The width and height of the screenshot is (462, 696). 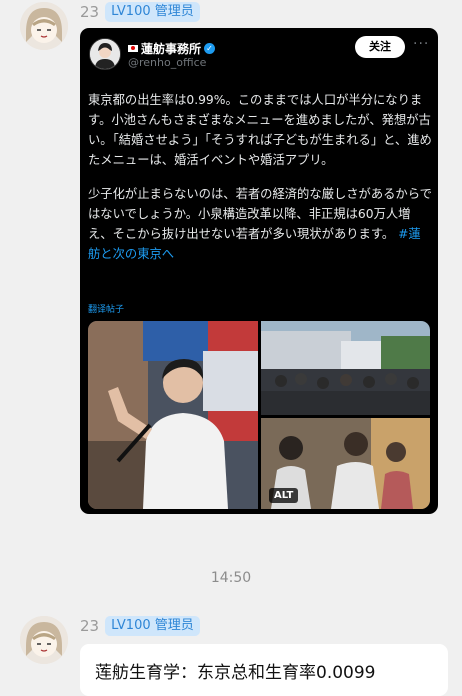 What do you see at coordinates (106, 308) in the screenshot?
I see `translate-post-link: 翻译帖子` at bounding box center [106, 308].